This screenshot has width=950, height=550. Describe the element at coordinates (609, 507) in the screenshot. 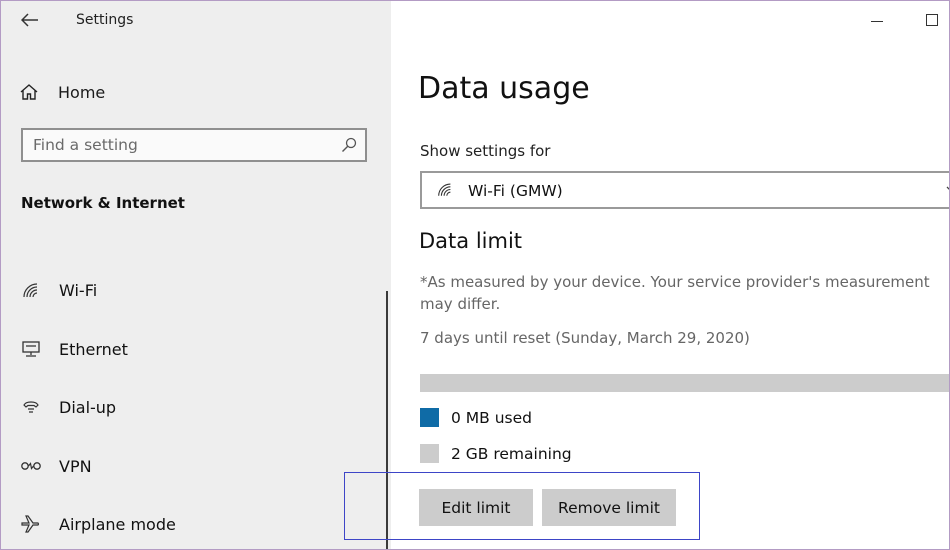

I see `remove-limit-button: Remove limit` at that location.